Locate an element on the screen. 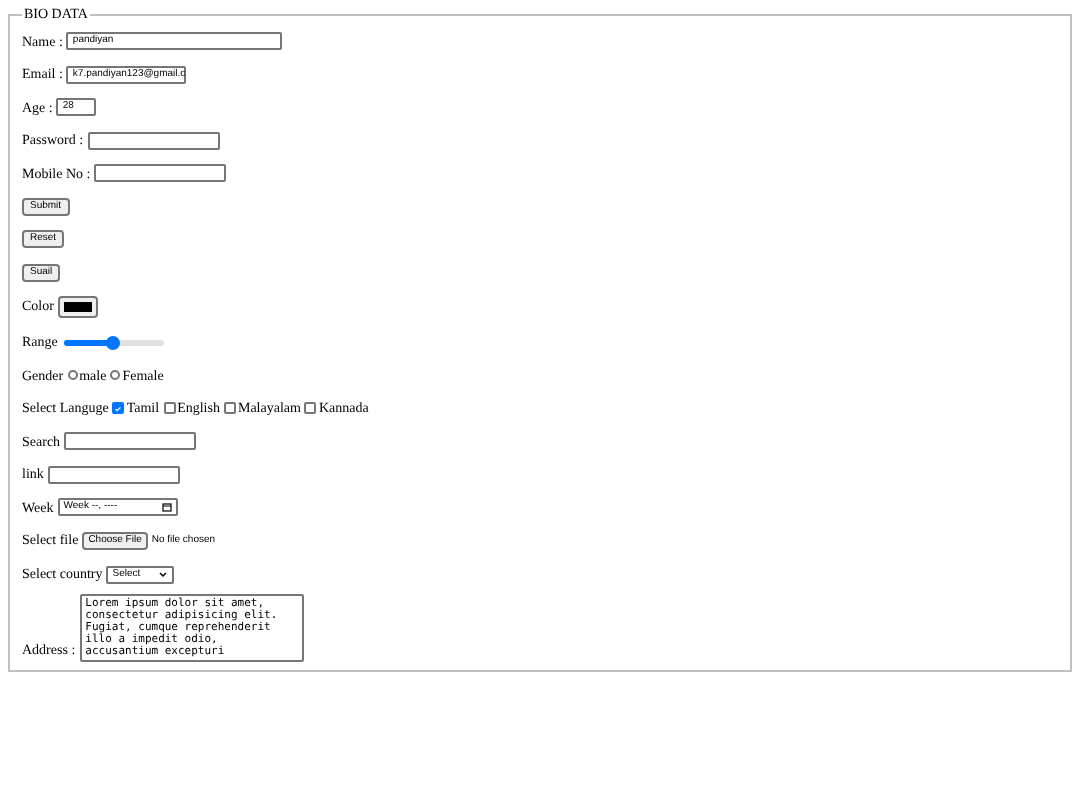 This screenshot has width=1080, height=810. checkmark-icon is located at coordinates (118, 408).